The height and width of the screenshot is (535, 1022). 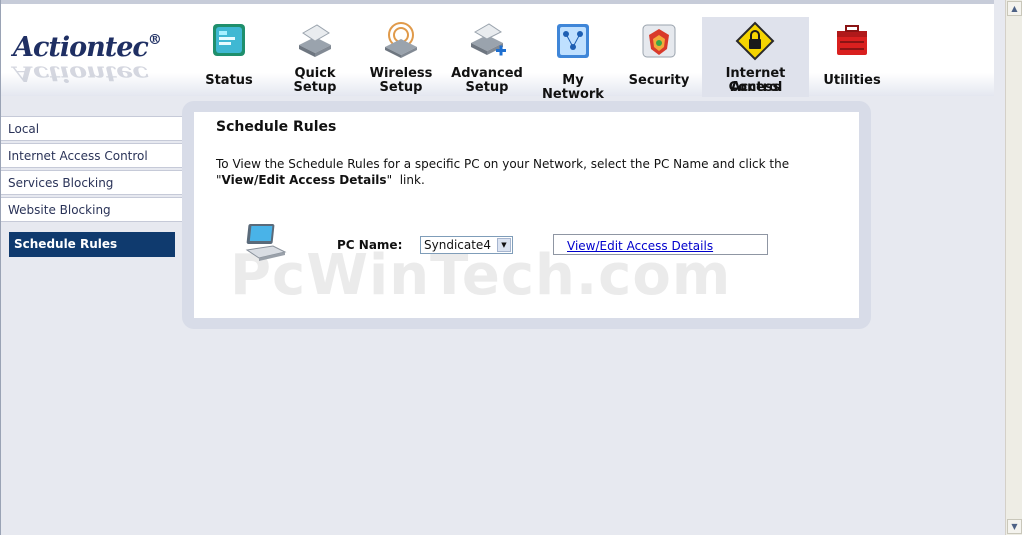 What do you see at coordinates (276, 127) in the screenshot?
I see `page-title: Schedule Rules` at bounding box center [276, 127].